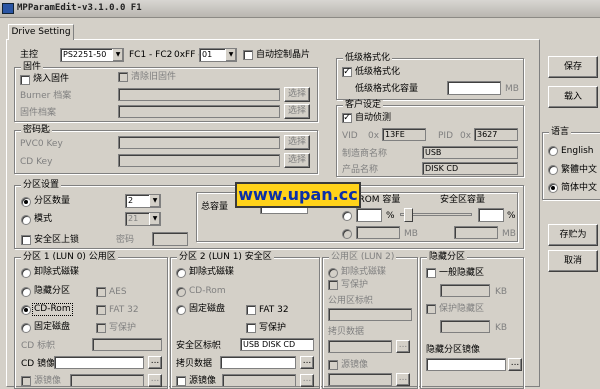 This screenshot has width=600, height=389. What do you see at coordinates (431, 273) in the screenshot?
I see `general-hidden-checkbox` at bounding box center [431, 273].